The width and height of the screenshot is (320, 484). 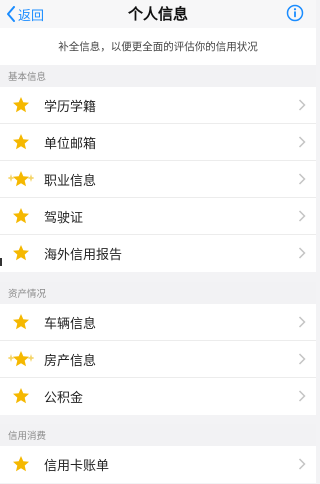 I want to click on list-item-label: 单位邮箱, so click(x=70, y=144).